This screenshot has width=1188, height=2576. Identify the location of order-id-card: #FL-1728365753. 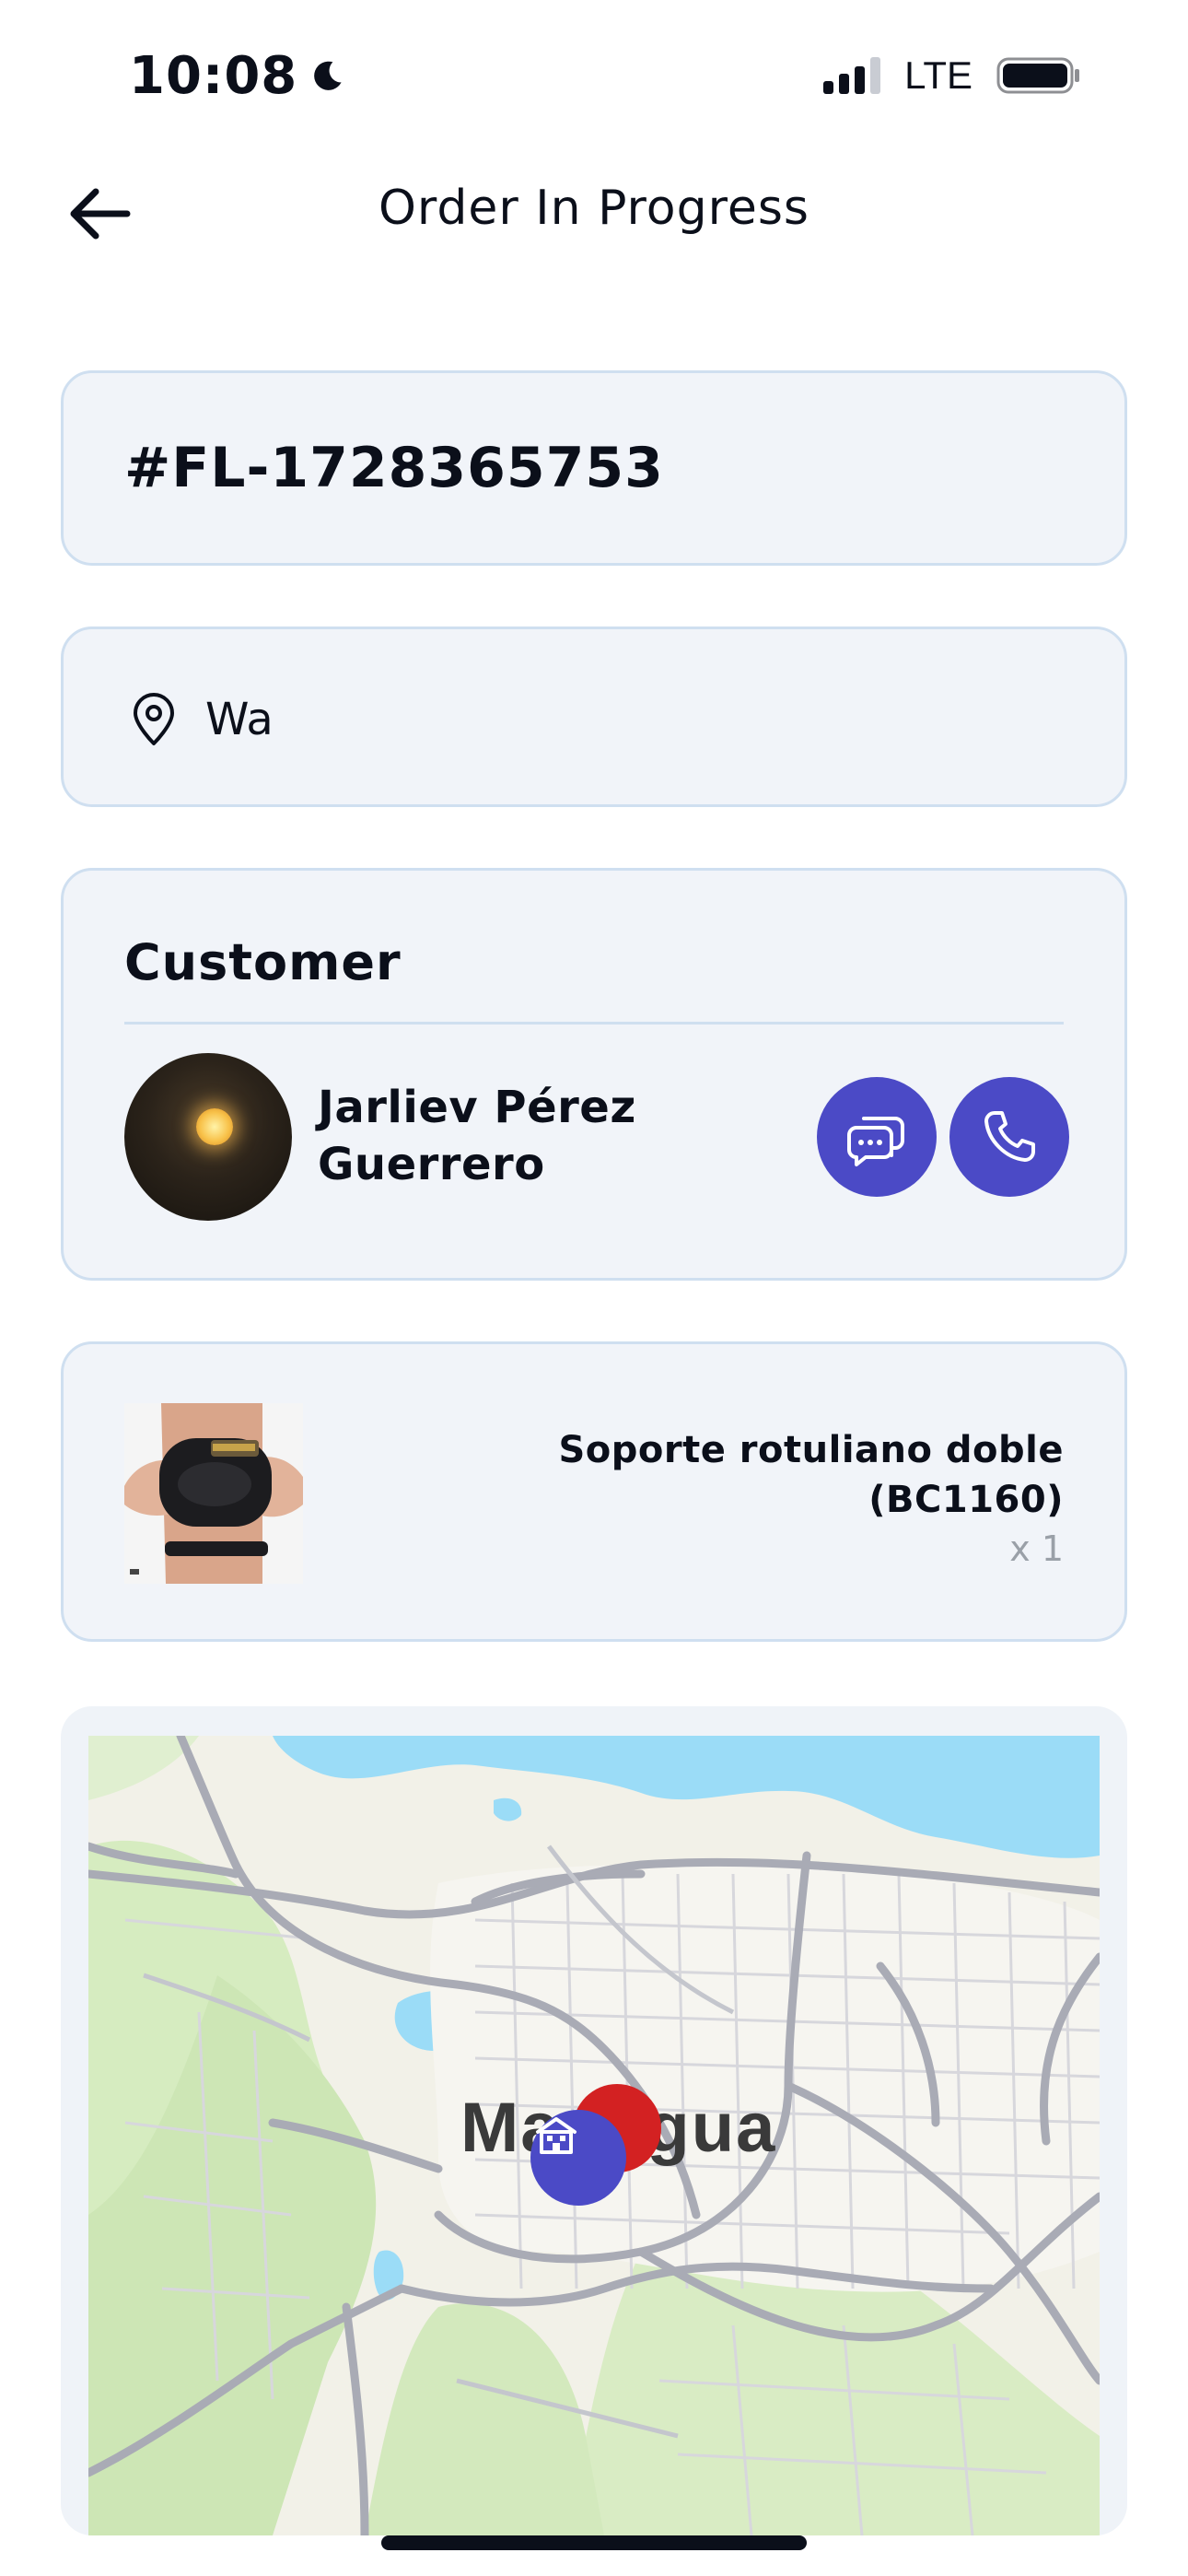
(594, 468).